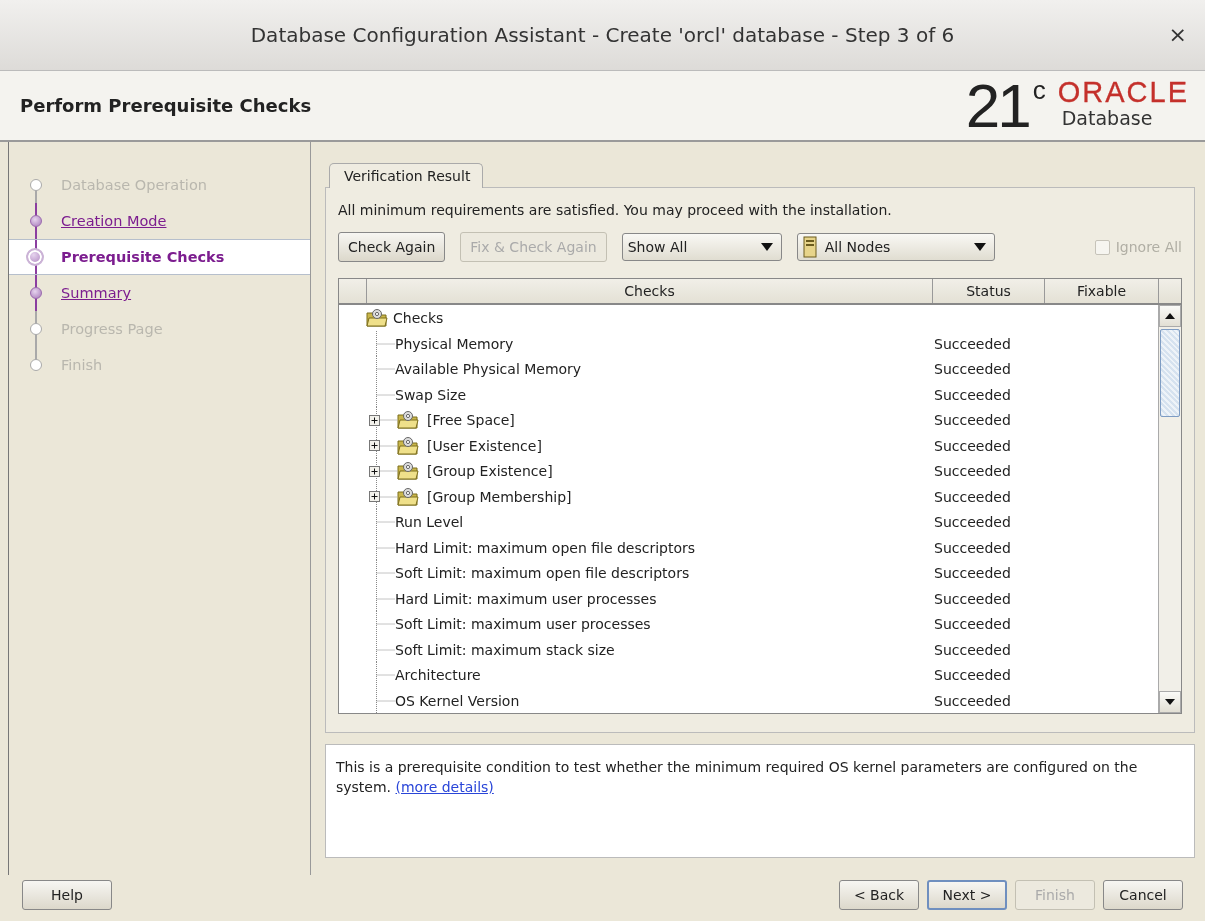  What do you see at coordinates (545, 547) in the screenshot?
I see `check-name: Hard Limit: maximum open file descriptors` at bounding box center [545, 547].